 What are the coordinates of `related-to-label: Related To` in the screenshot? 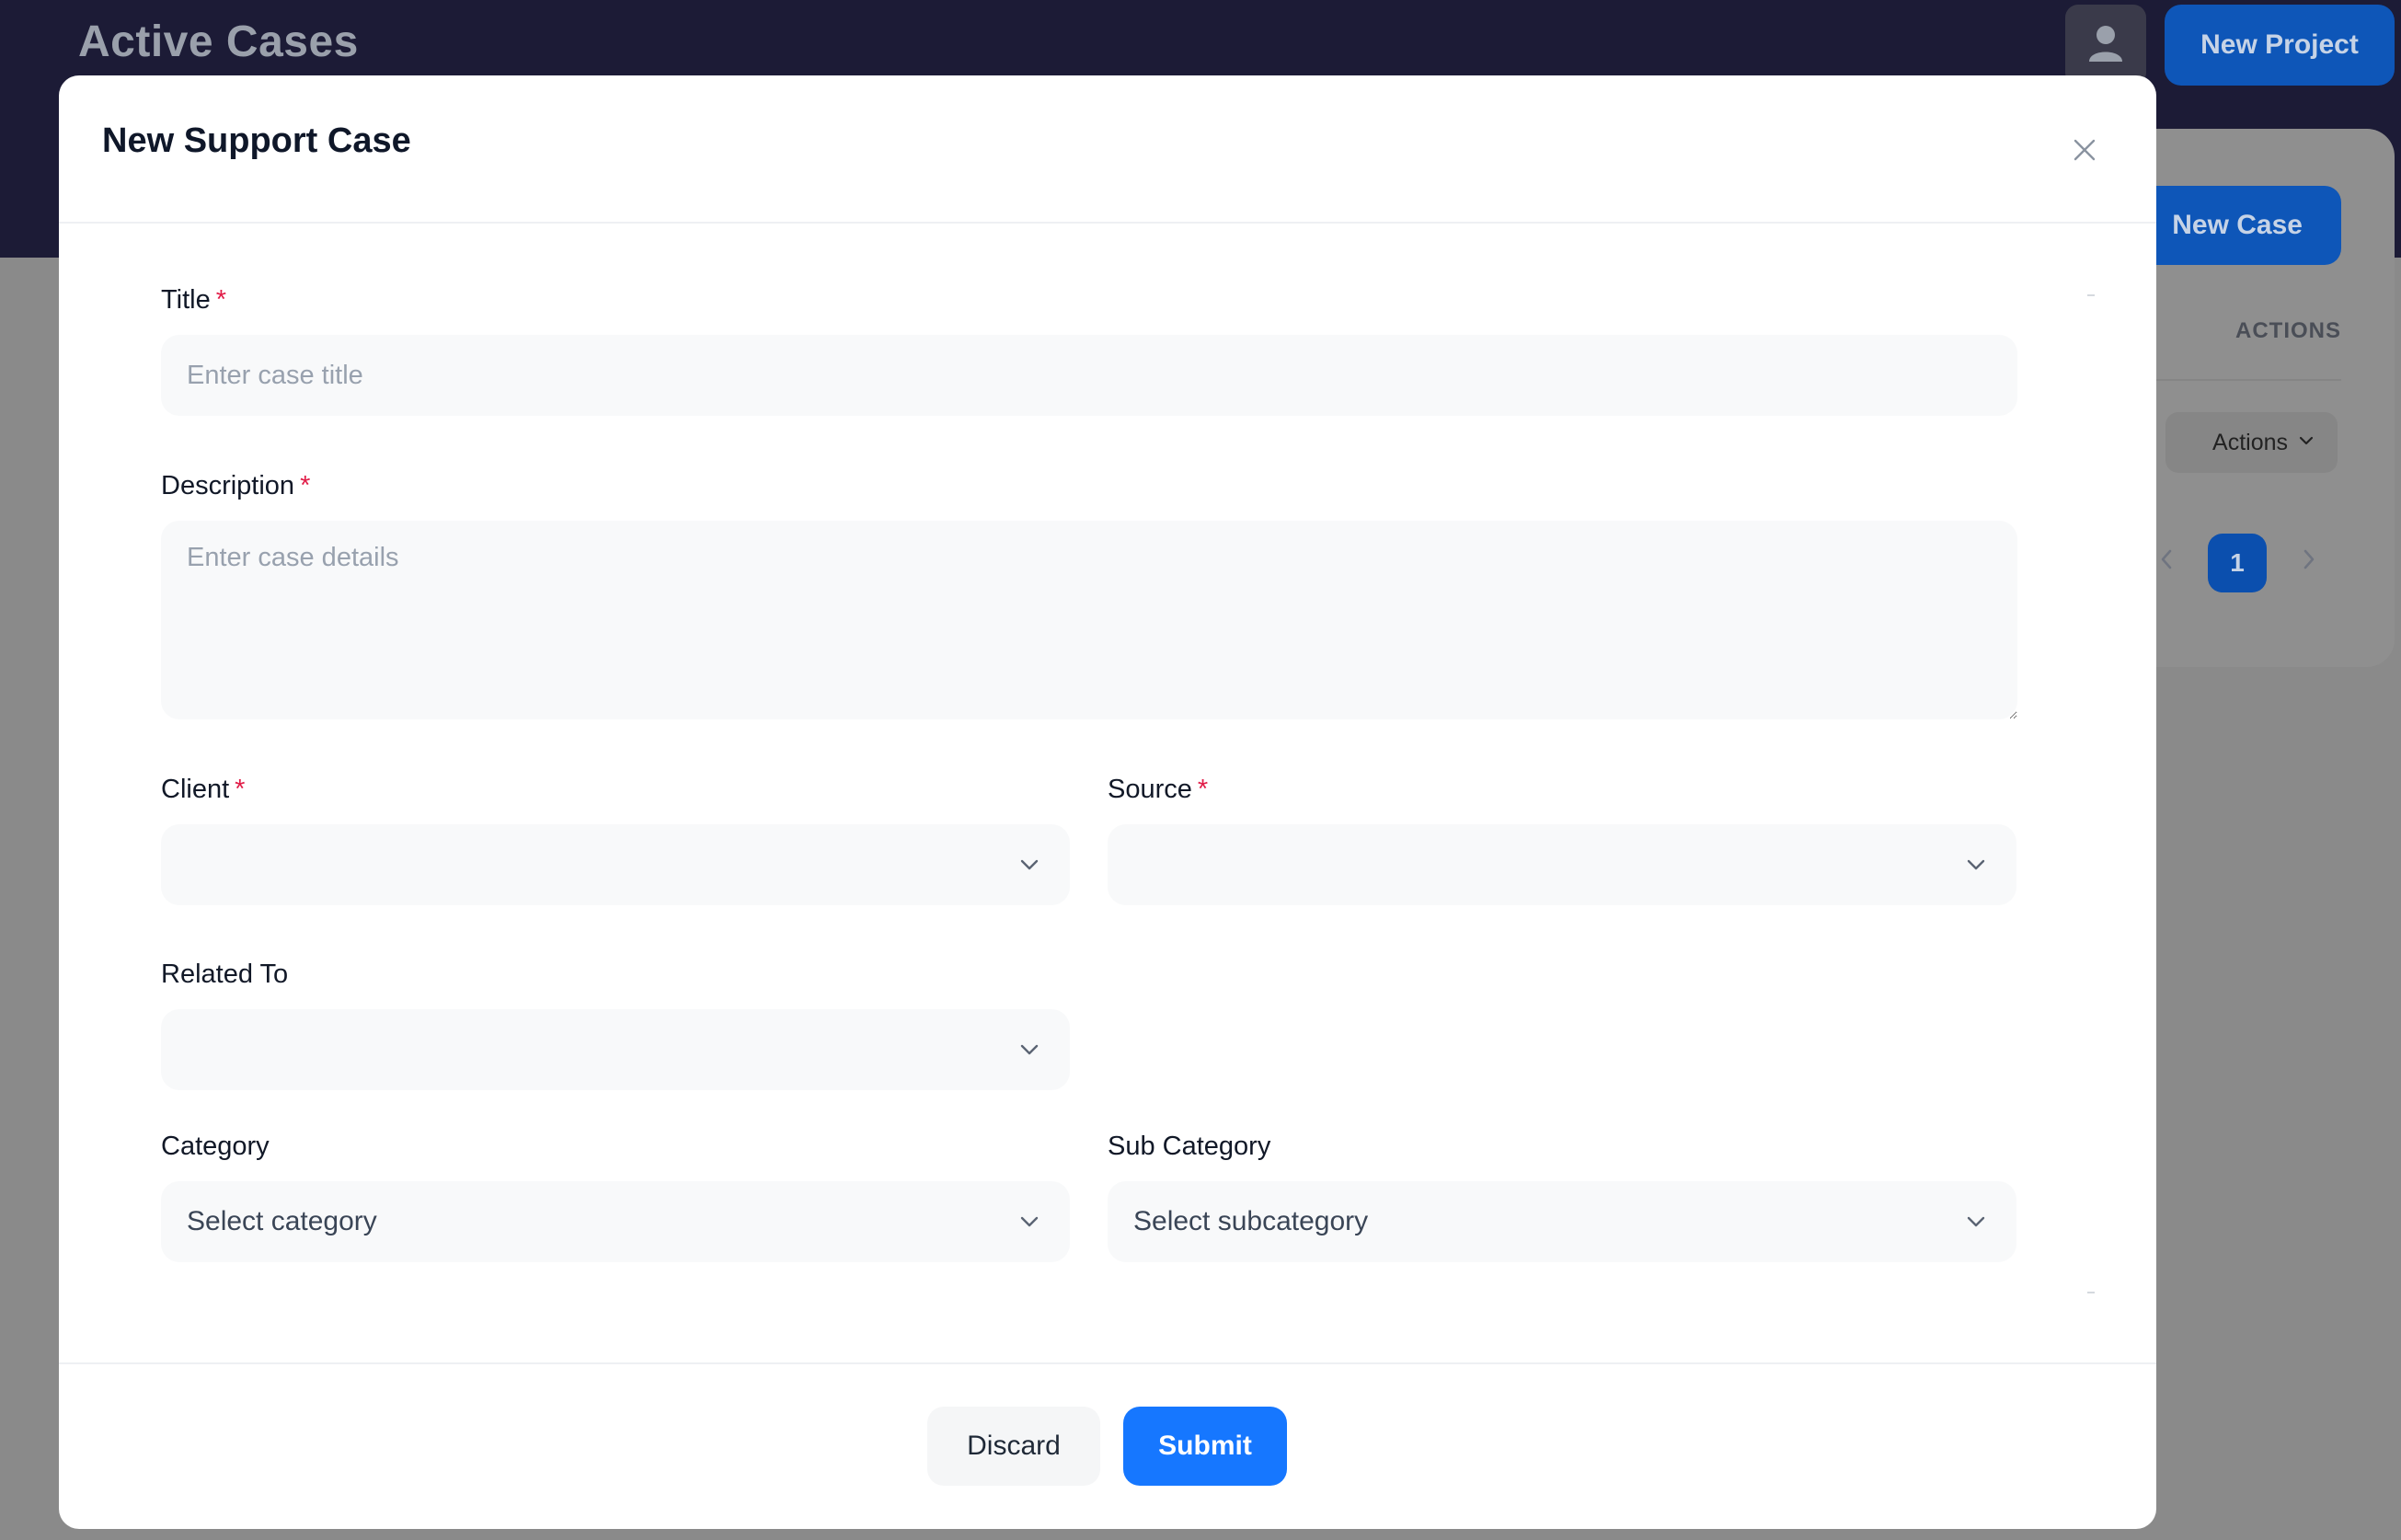 It's located at (225, 974).